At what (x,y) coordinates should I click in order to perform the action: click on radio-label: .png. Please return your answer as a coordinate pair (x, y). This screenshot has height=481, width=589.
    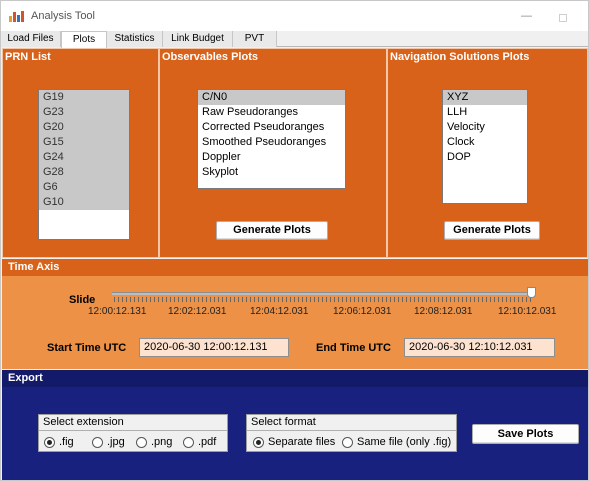
    Looking at the image, I should click on (162, 442).